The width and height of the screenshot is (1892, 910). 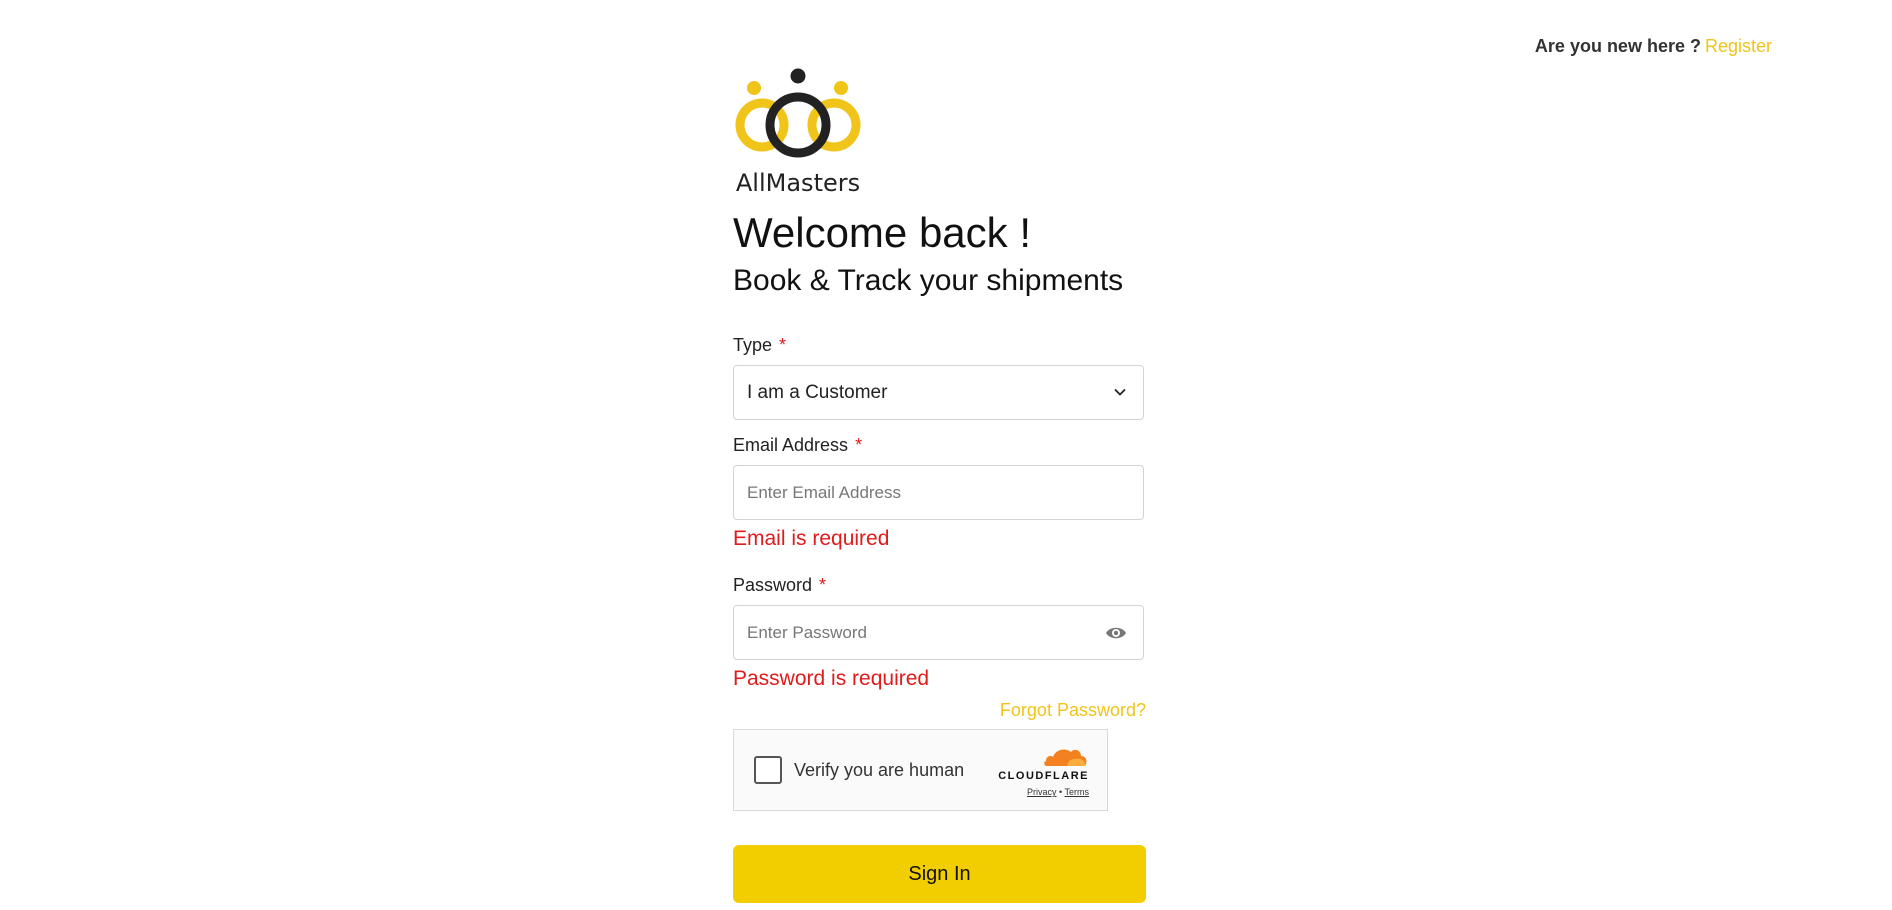 What do you see at coordinates (768, 770) in the screenshot?
I see `captcha-checkbox` at bounding box center [768, 770].